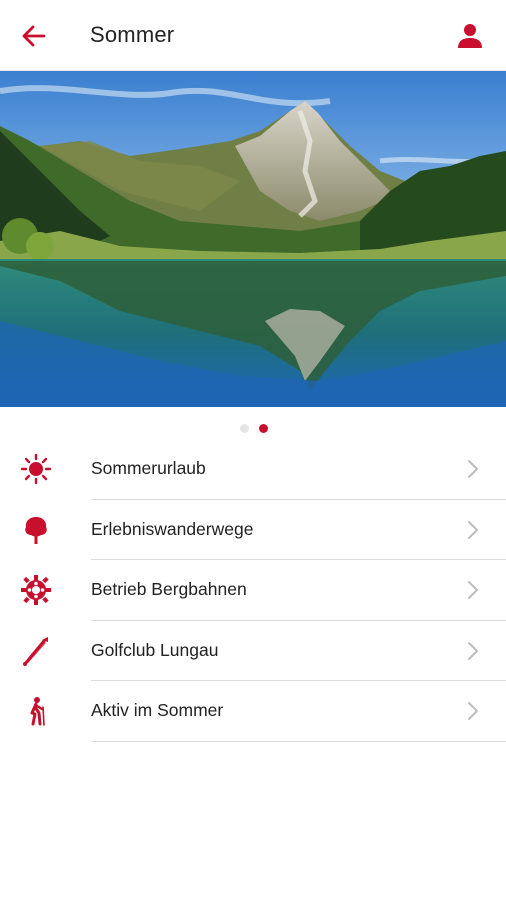 This screenshot has height=900, width=506. I want to click on menu-item-betrieb-bergbahnen: Betrieb Bergbahnen, so click(253, 590).